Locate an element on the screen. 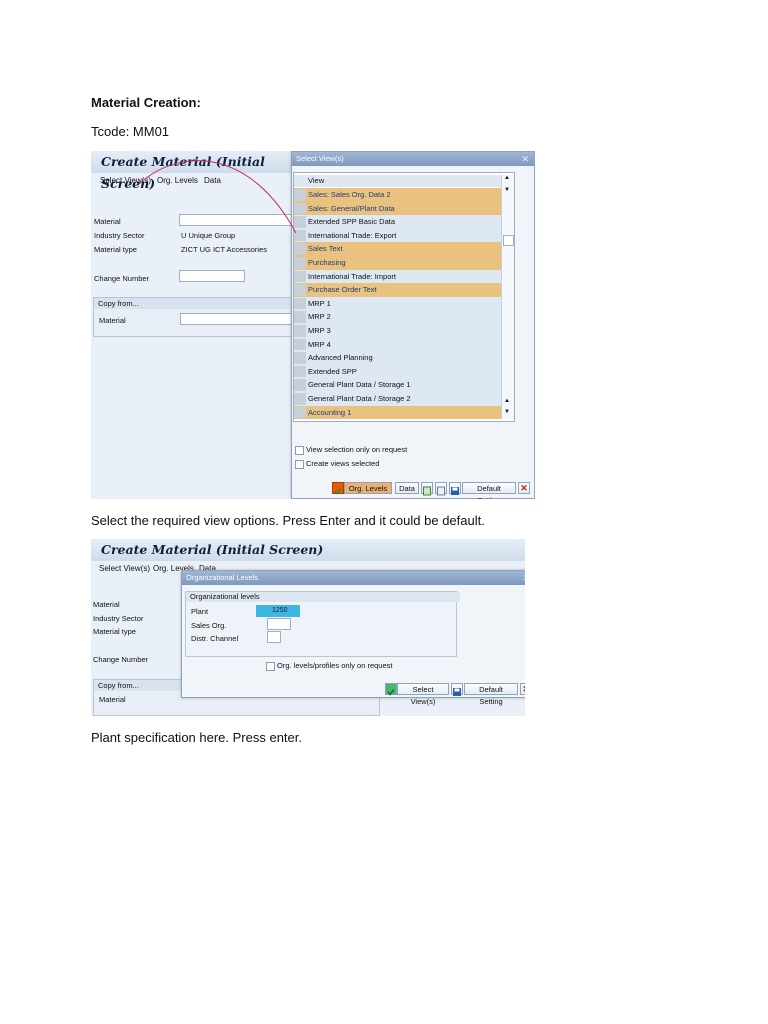 The image size is (768, 1024). tcode-text: Tcode: MM01 is located at coordinates (130, 131).